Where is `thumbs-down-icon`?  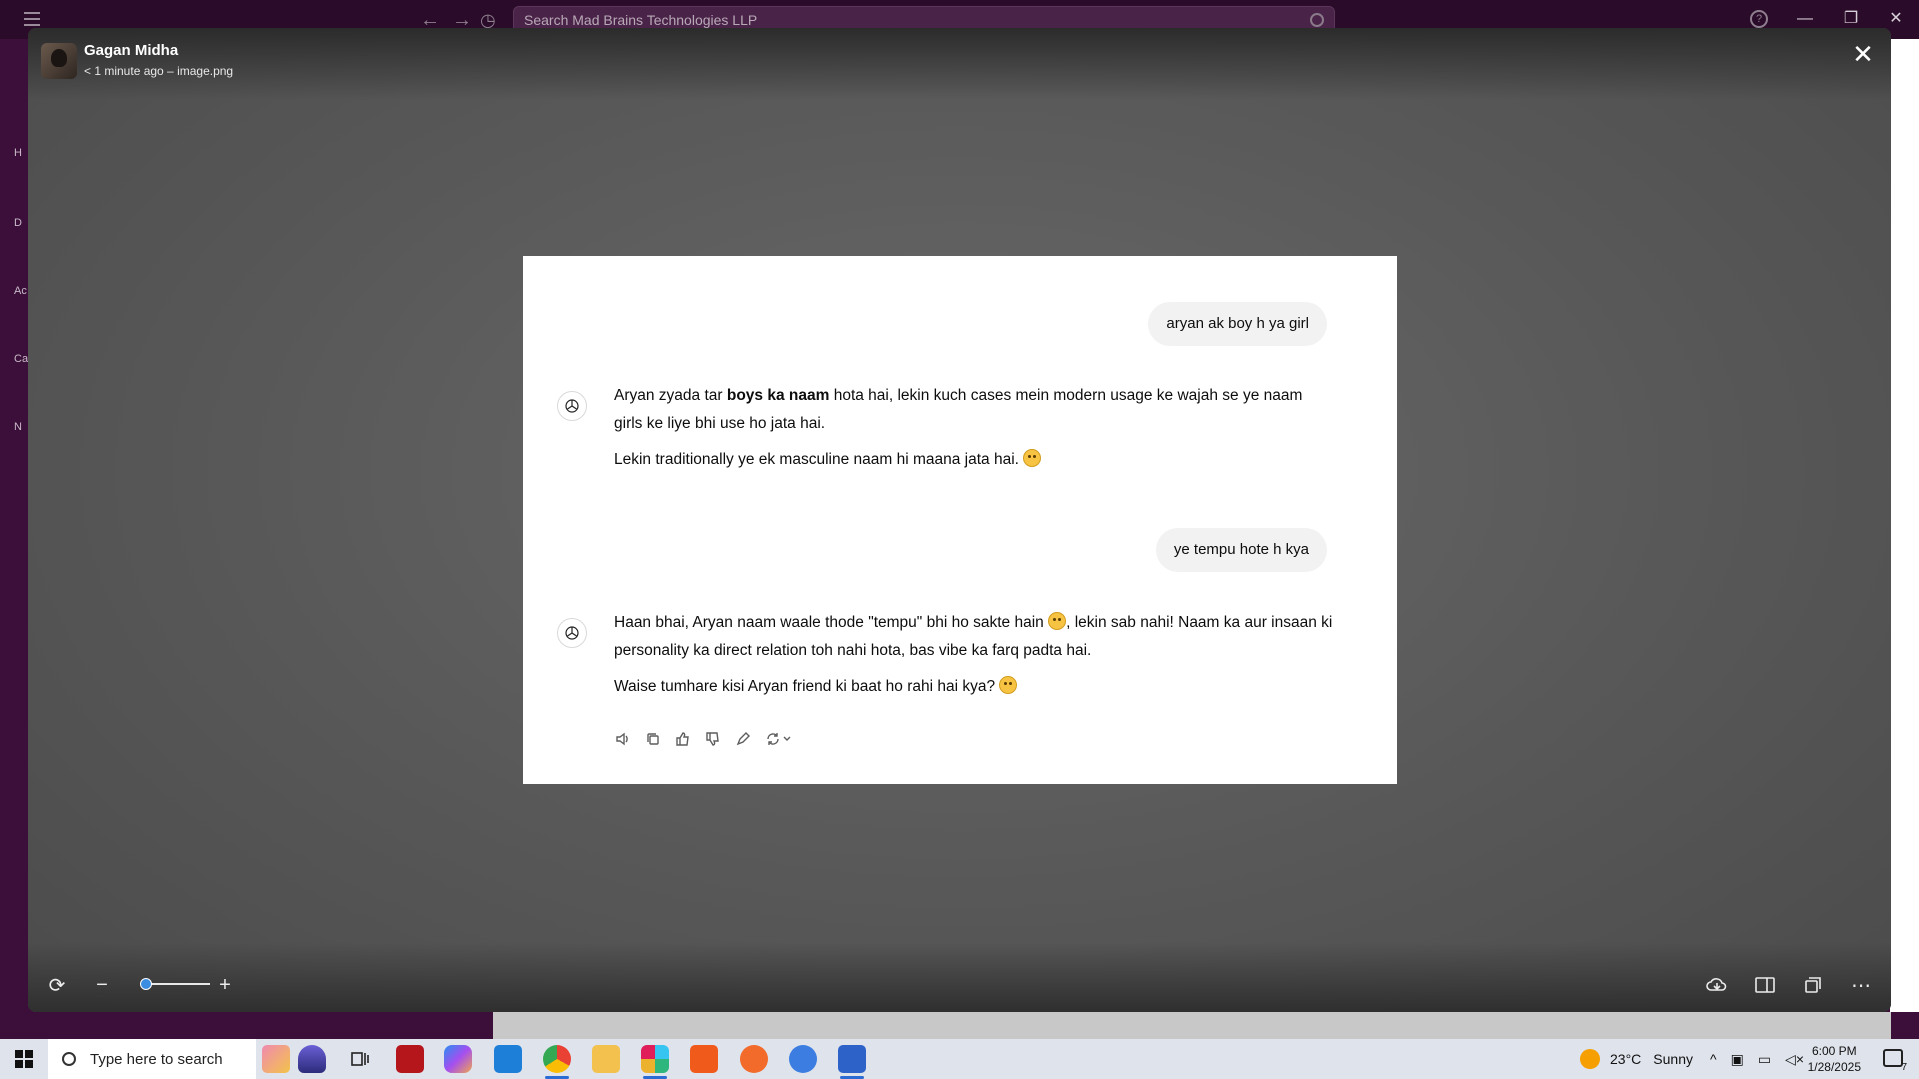
thumbs-down-icon is located at coordinates (713, 739).